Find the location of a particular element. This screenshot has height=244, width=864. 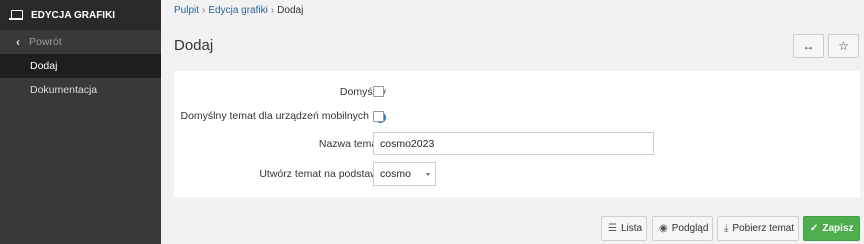

breadcrumb-link-dashboard: Pulpit is located at coordinates (186, 10).